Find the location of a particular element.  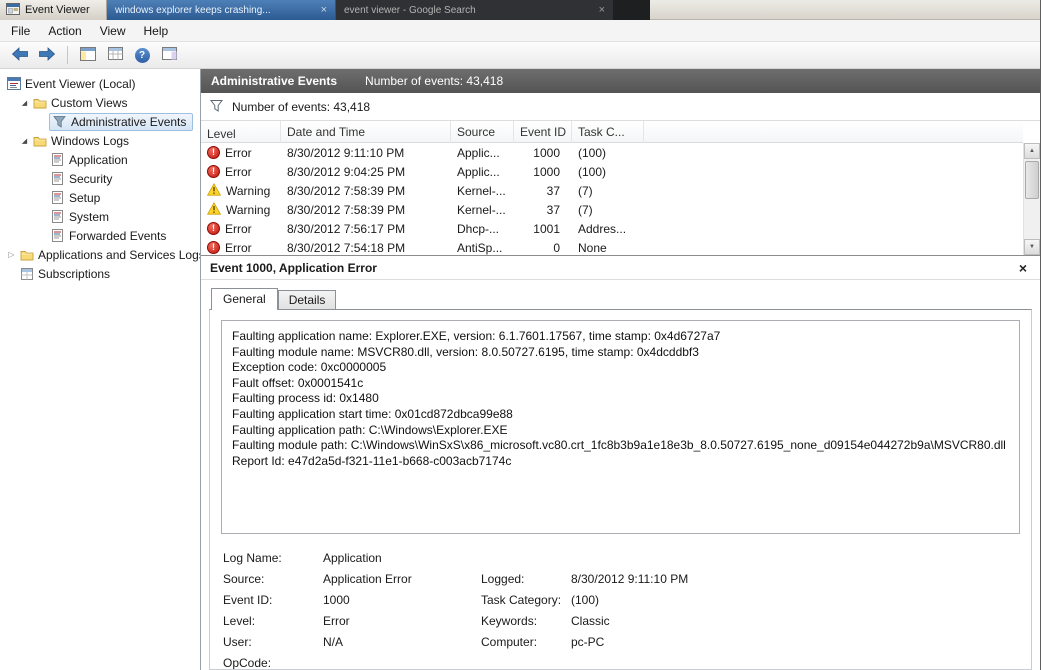

show-console-tree-button is located at coordinates (88, 55).